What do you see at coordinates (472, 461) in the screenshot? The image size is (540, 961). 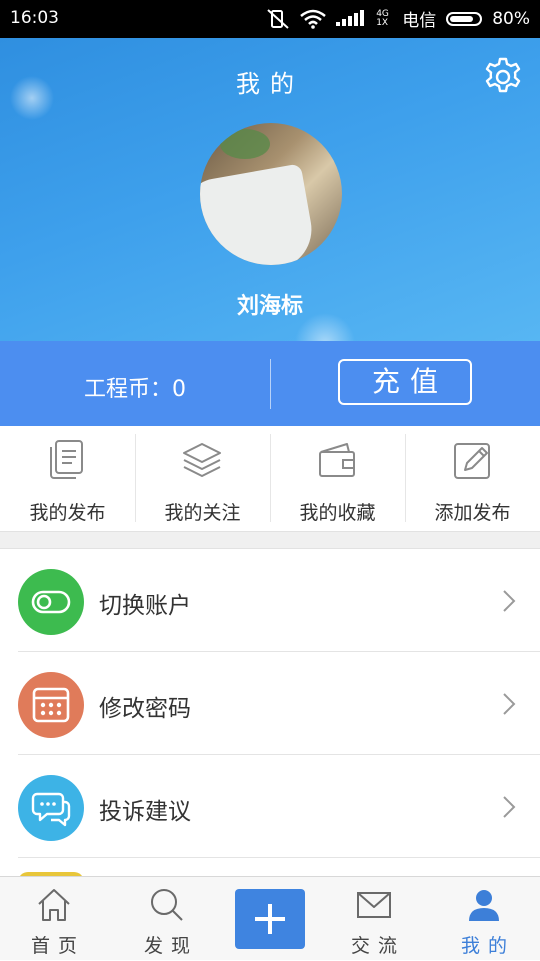 I see `edit-icon` at bounding box center [472, 461].